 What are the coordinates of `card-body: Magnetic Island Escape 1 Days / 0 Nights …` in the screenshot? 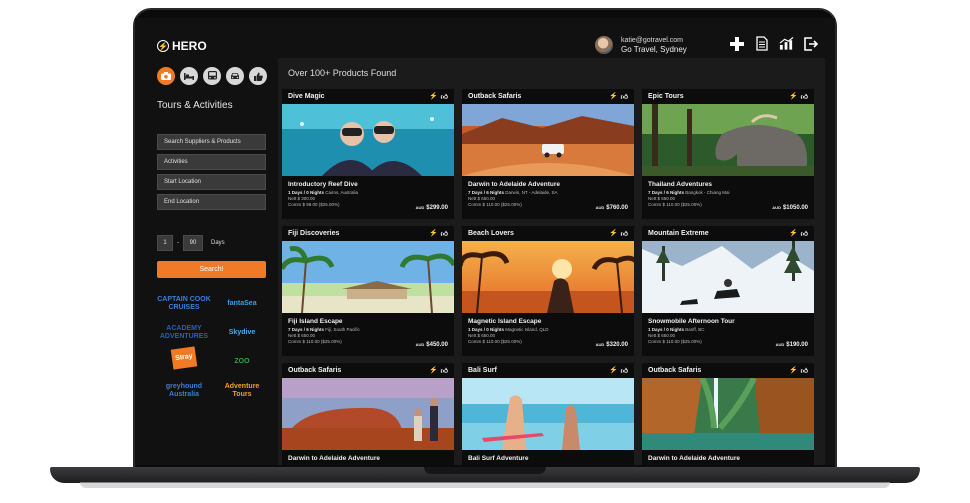 It's located at (548, 334).